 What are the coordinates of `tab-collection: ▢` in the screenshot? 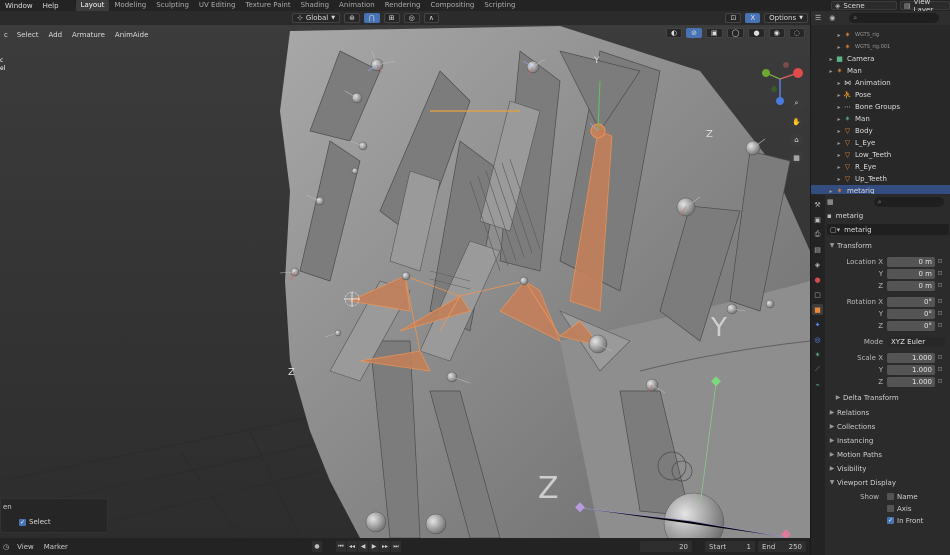 It's located at (817, 294).